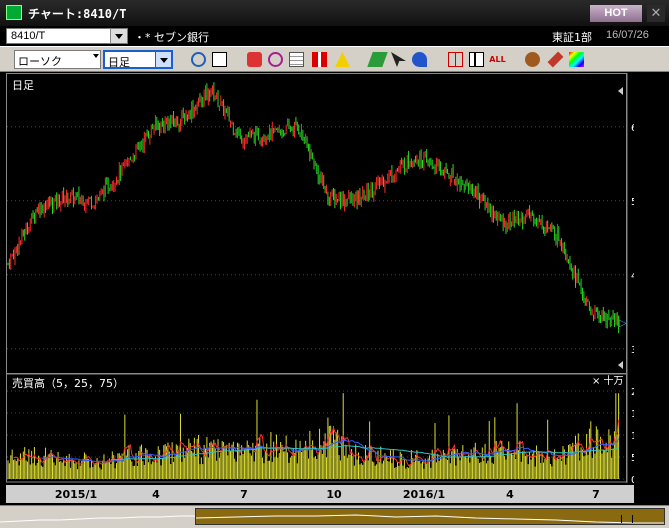 The image size is (669, 528). I want to click on crosshair-icon, so click(219, 59).